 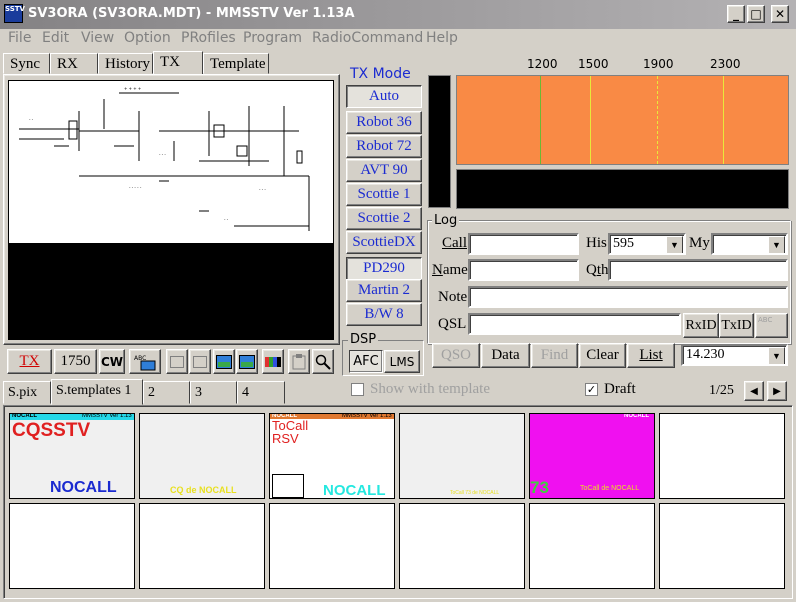 What do you see at coordinates (166, 392) in the screenshot?
I see `tab-stemplates-2: 2` at bounding box center [166, 392].